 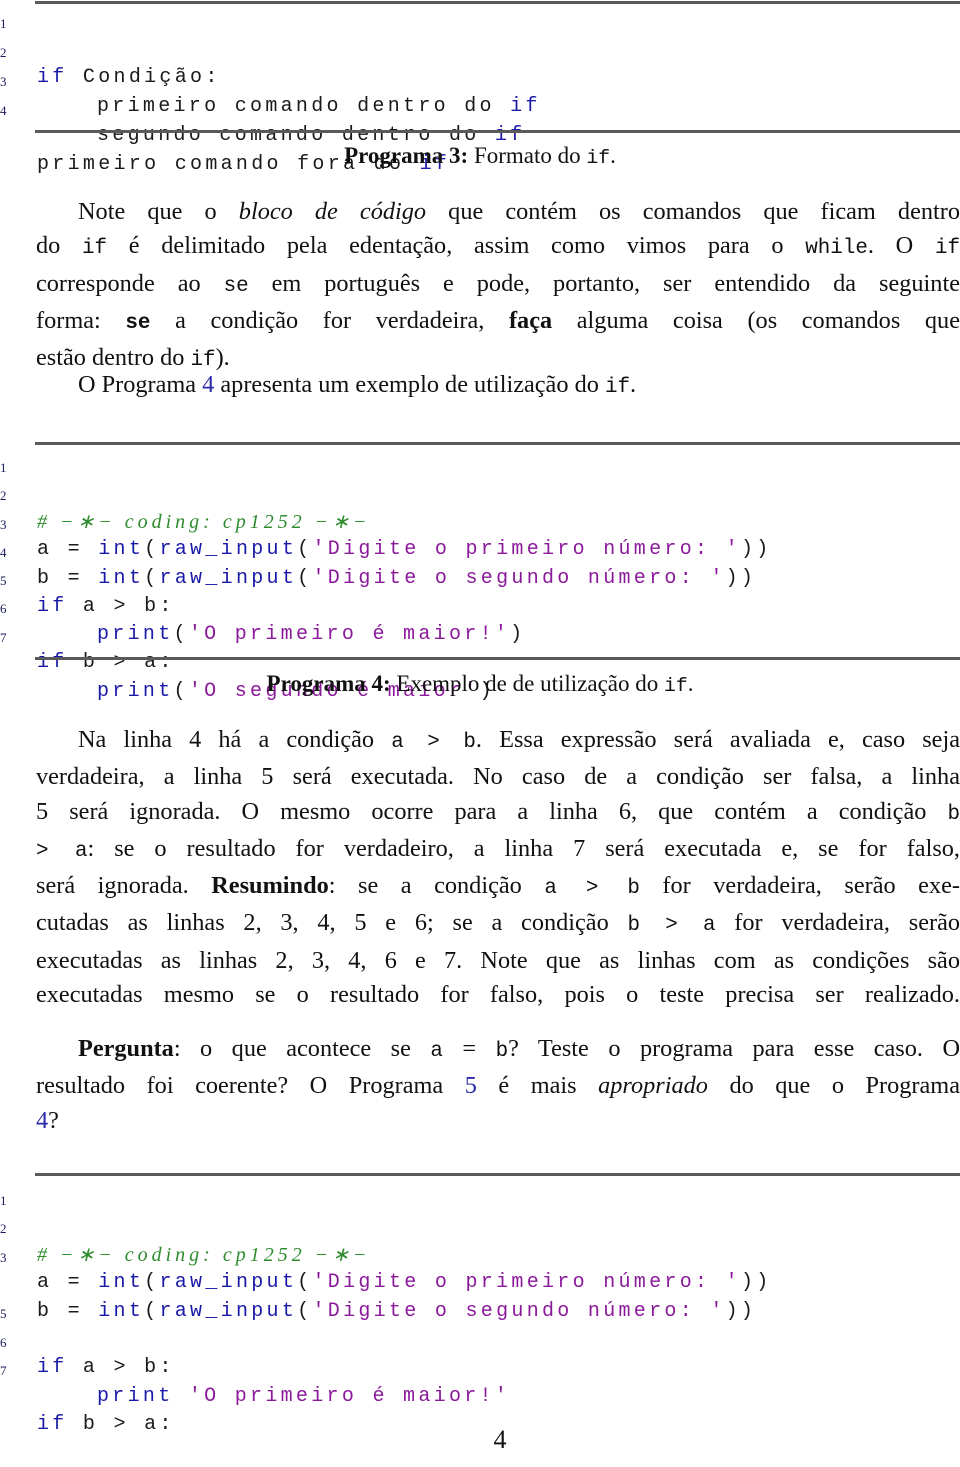 What do you see at coordinates (406, 155) in the screenshot?
I see `caption-label: Programa 3:` at bounding box center [406, 155].